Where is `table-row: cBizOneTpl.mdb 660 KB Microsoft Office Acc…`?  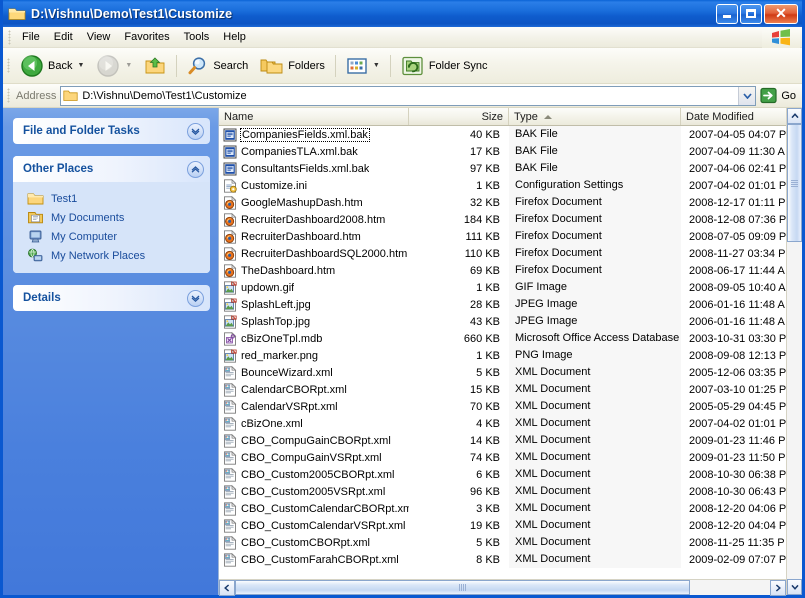
table-row: cBizOneTpl.mdb 660 KB Microsoft Office Acc… is located at coordinates (510, 338).